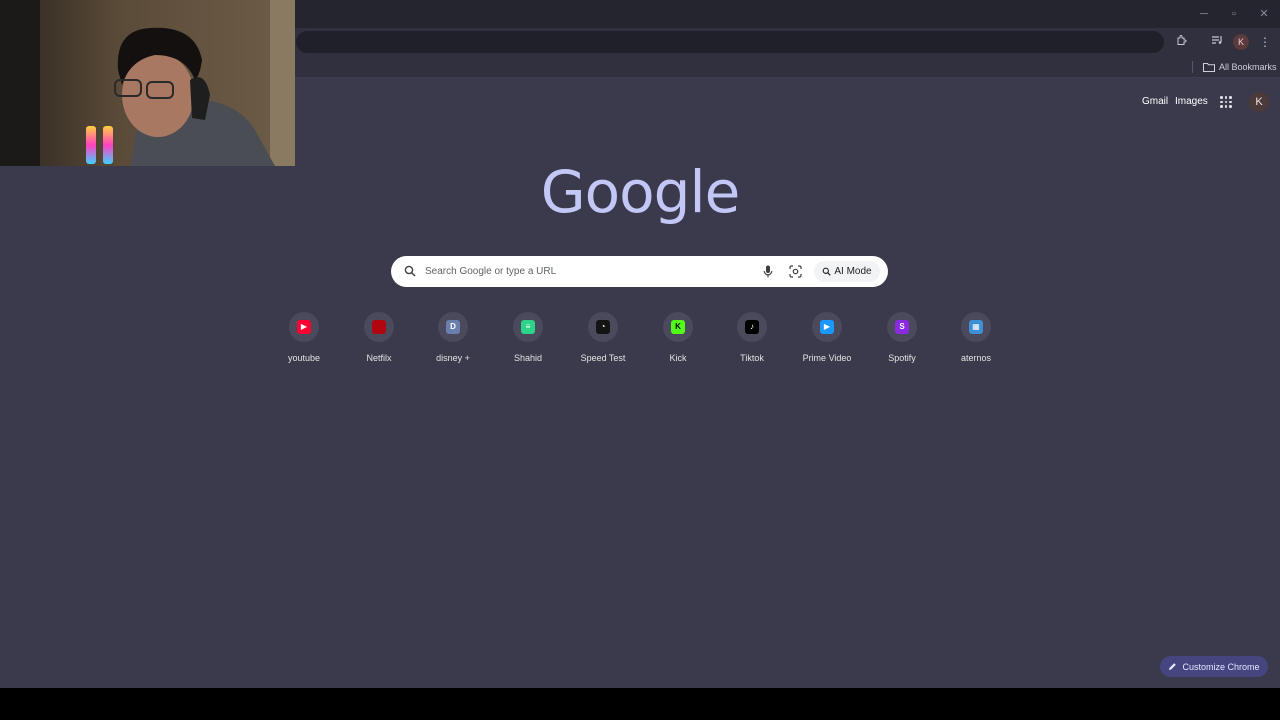 The width and height of the screenshot is (1280, 720). I want to click on kick-icon: K, so click(678, 327).